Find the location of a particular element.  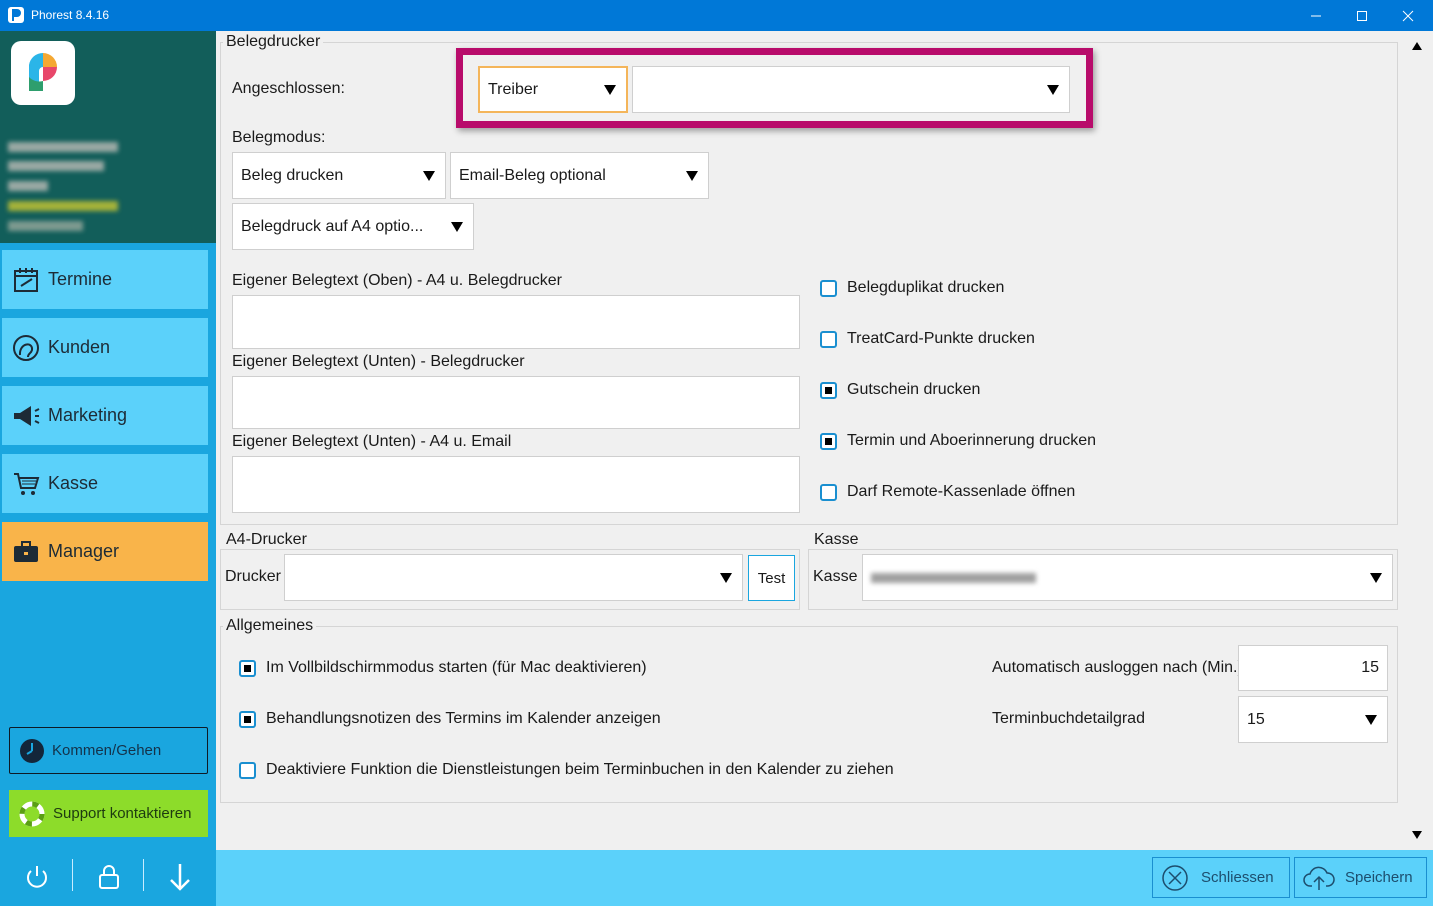

nav-item-manager: Manager is located at coordinates (105, 551).